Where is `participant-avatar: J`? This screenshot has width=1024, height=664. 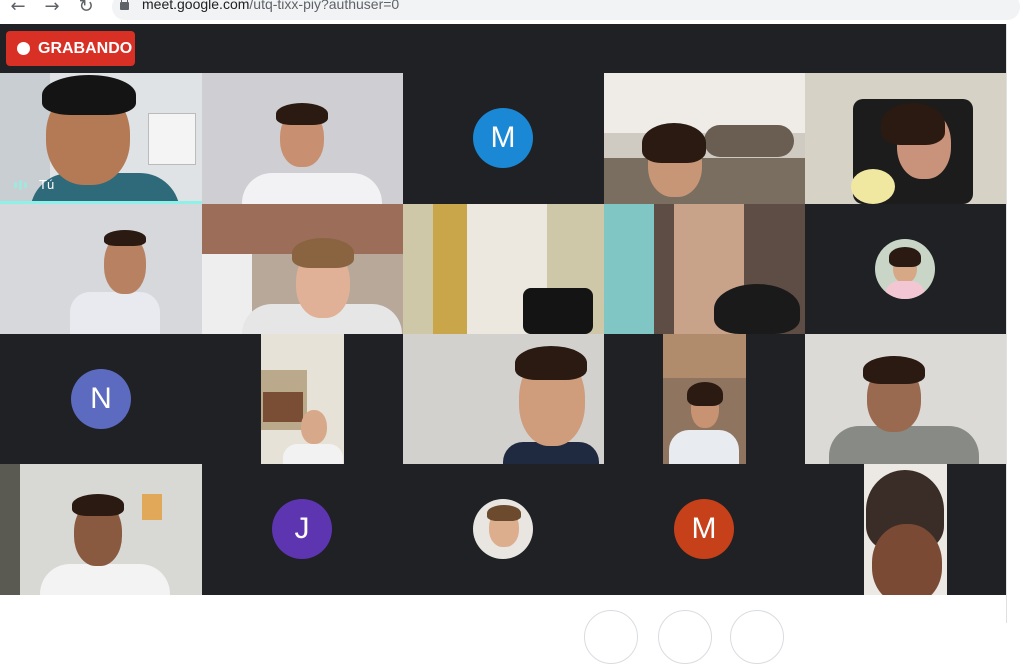
participant-avatar: J is located at coordinates (302, 529).